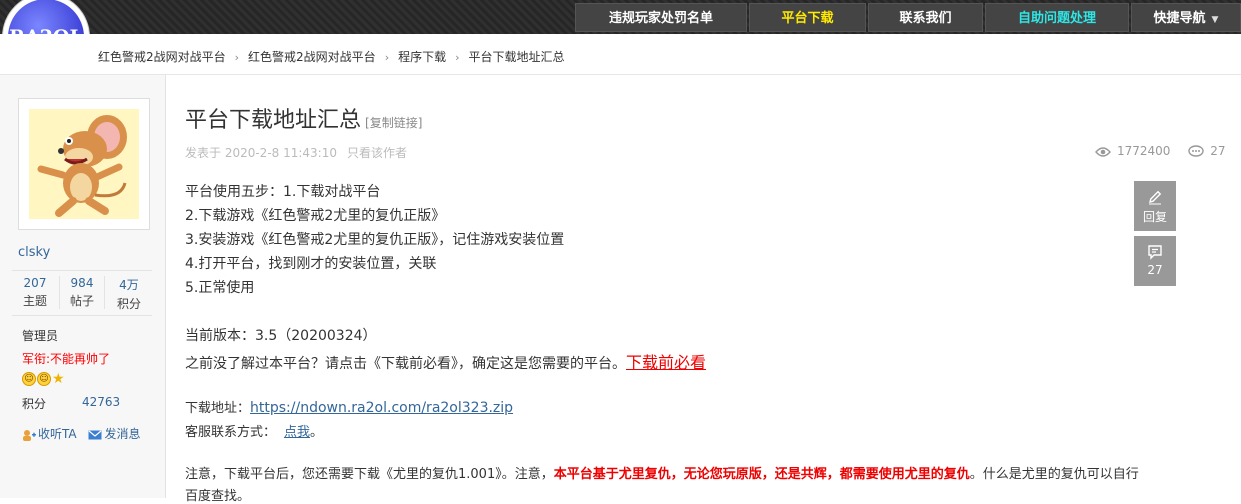 This screenshot has width=1241, height=504. Describe the element at coordinates (82, 283) in the screenshot. I see `stat-posts-value: 984` at that location.